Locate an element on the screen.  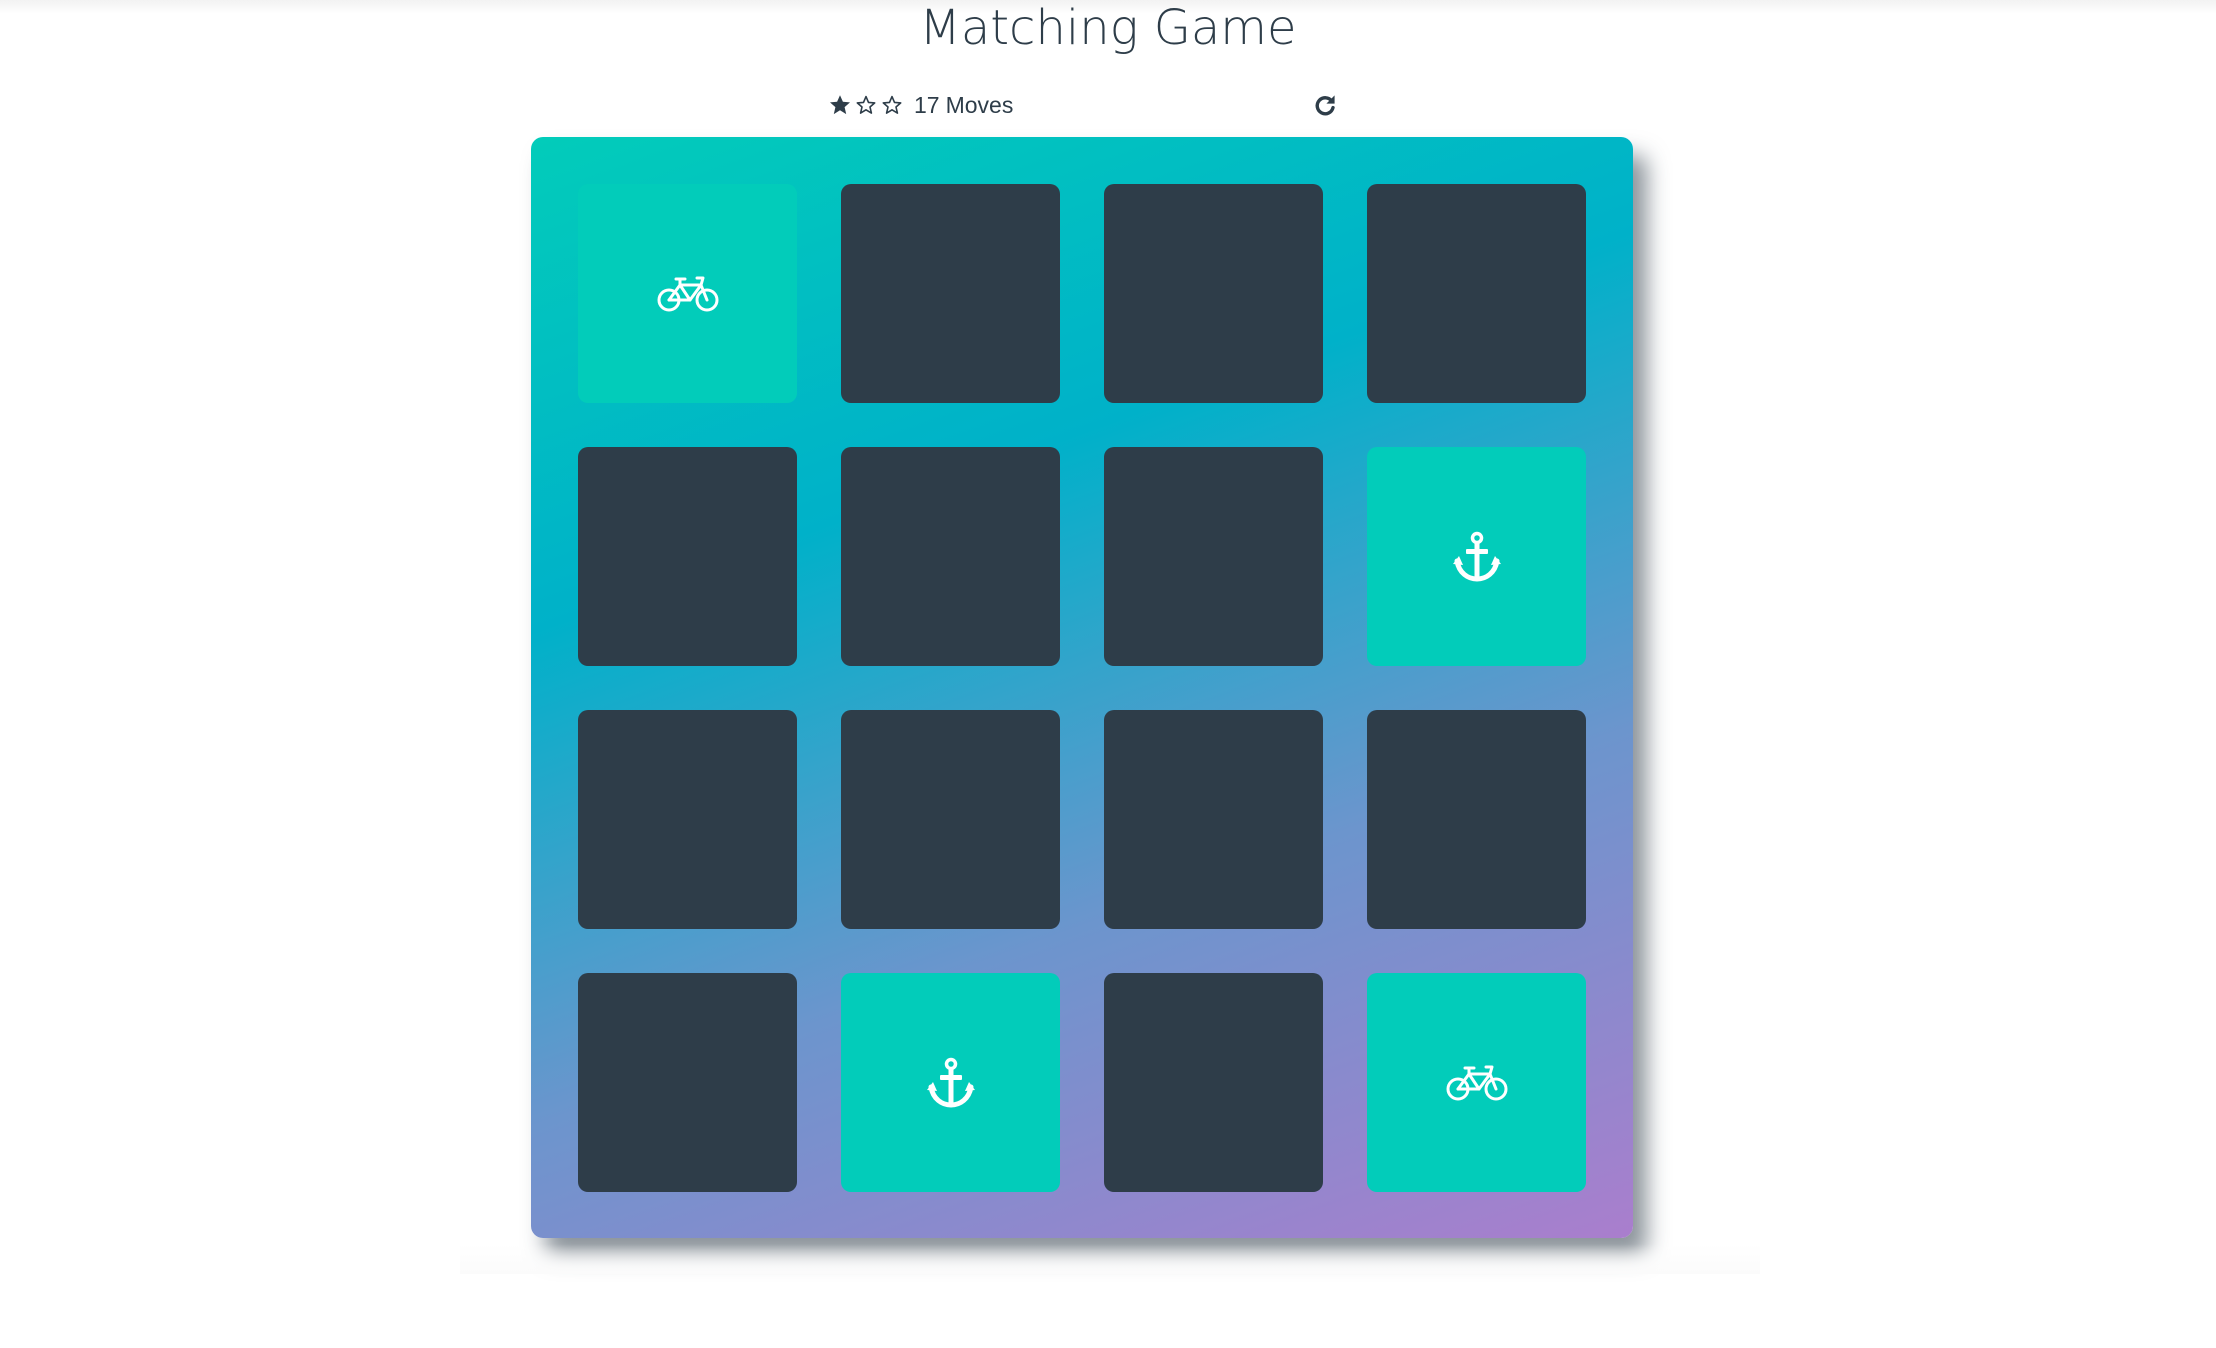
restart-button is located at coordinates (1325, 105).